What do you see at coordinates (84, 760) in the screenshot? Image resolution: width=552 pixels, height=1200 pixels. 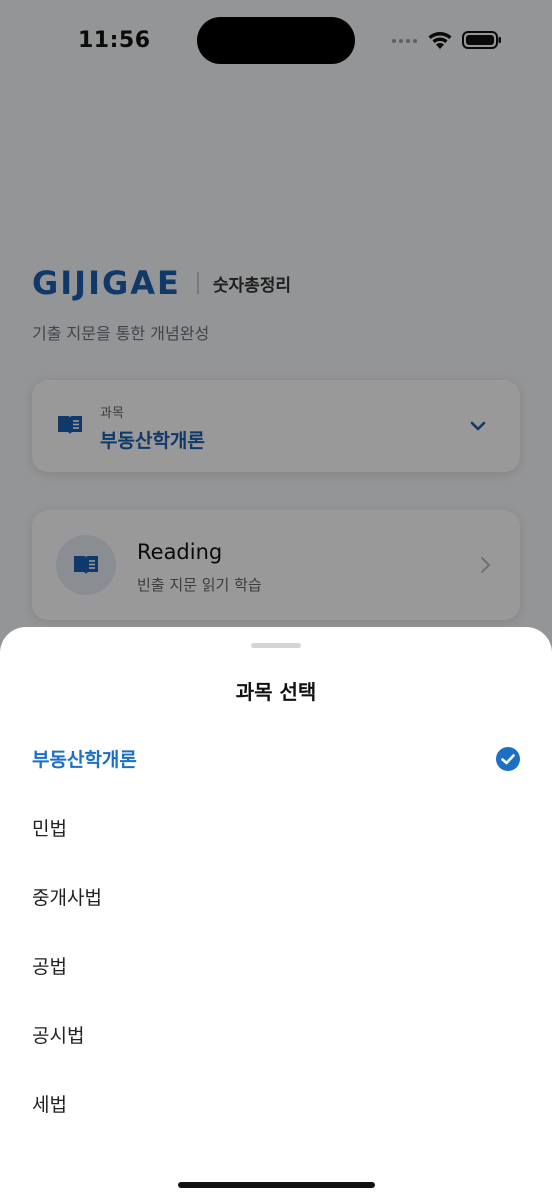 I see `option-label: 부동산학개론` at bounding box center [84, 760].